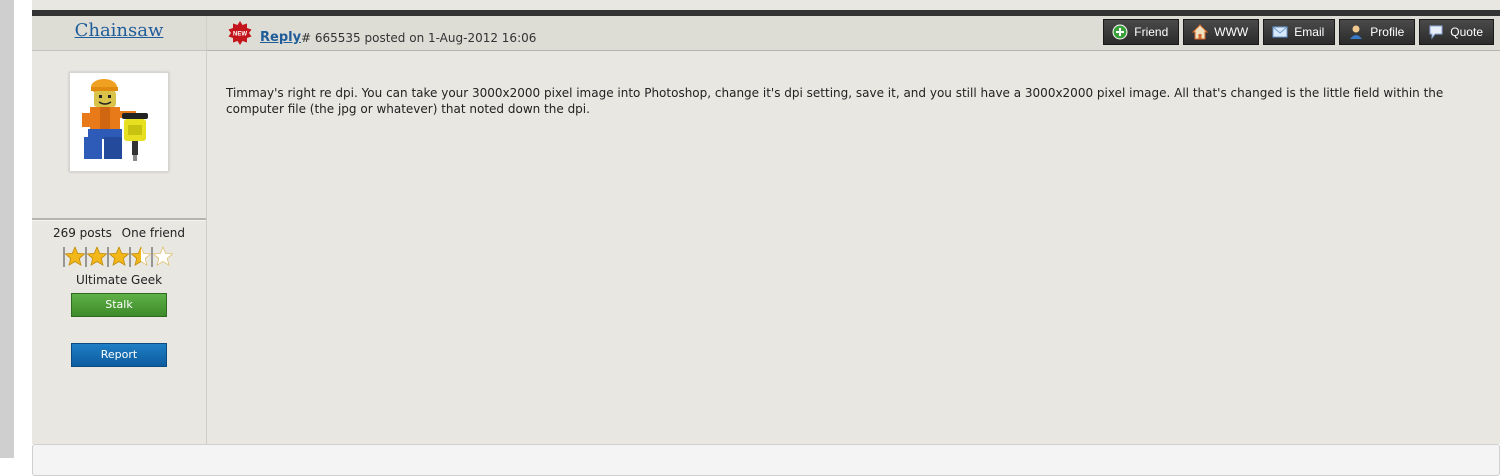 The width and height of the screenshot is (1512, 476). What do you see at coordinates (766, 460) in the screenshot?
I see `next-post-container` at bounding box center [766, 460].